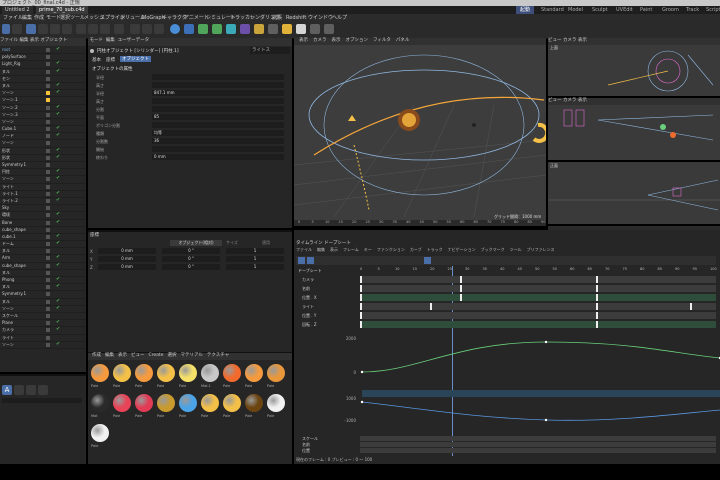 The width and height of the screenshot is (720, 480). Describe the element at coordinates (122, 355) in the screenshot. I see `material-menu-item: 表示` at that location.